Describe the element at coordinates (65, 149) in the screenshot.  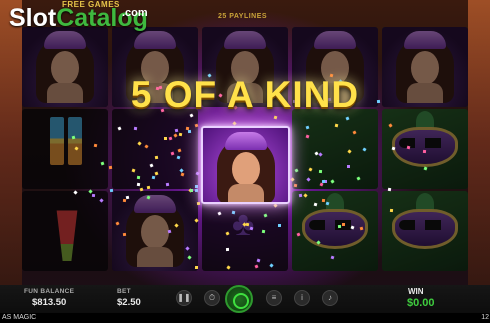
I see `symbol-drinks` at that location.